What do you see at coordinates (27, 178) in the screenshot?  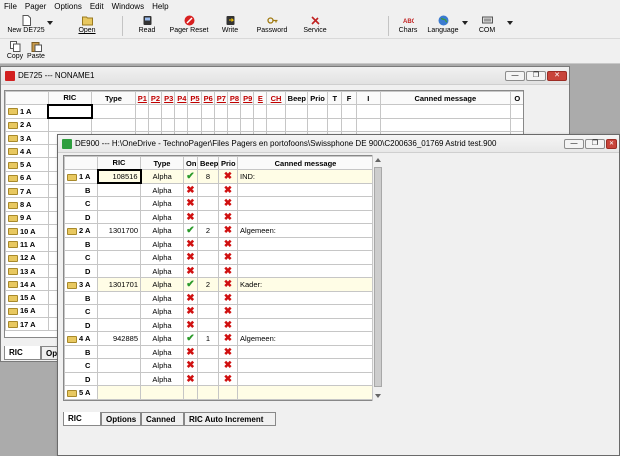 I see `row-header: 6 A` at bounding box center [27, 178].